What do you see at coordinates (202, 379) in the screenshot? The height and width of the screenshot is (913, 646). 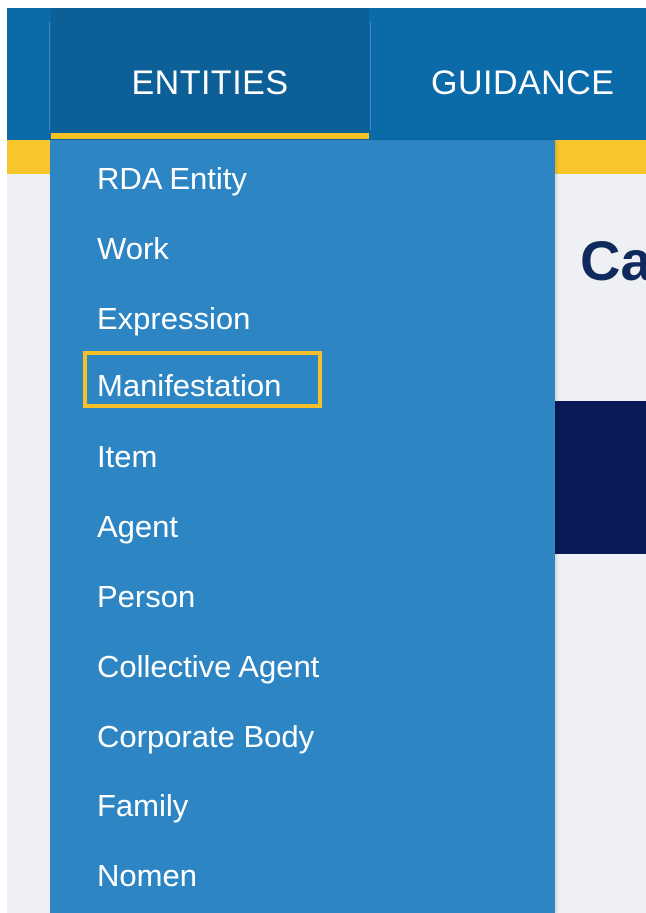 I see `manifestation-highlight-box` at bounding box center [202, 379].